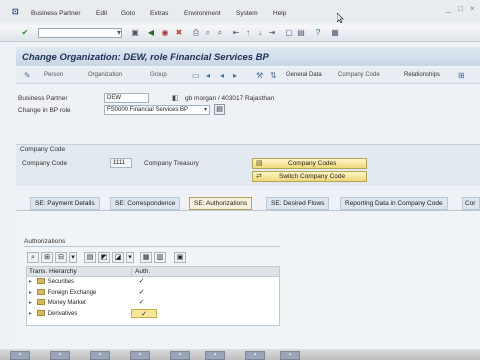 This screenshot has height=360, width=480. What do you see at coordinates (145, 203) in the screenshot?
I see `tab-correspondence: SE: Correspondence` at bounding box center [145, 203].